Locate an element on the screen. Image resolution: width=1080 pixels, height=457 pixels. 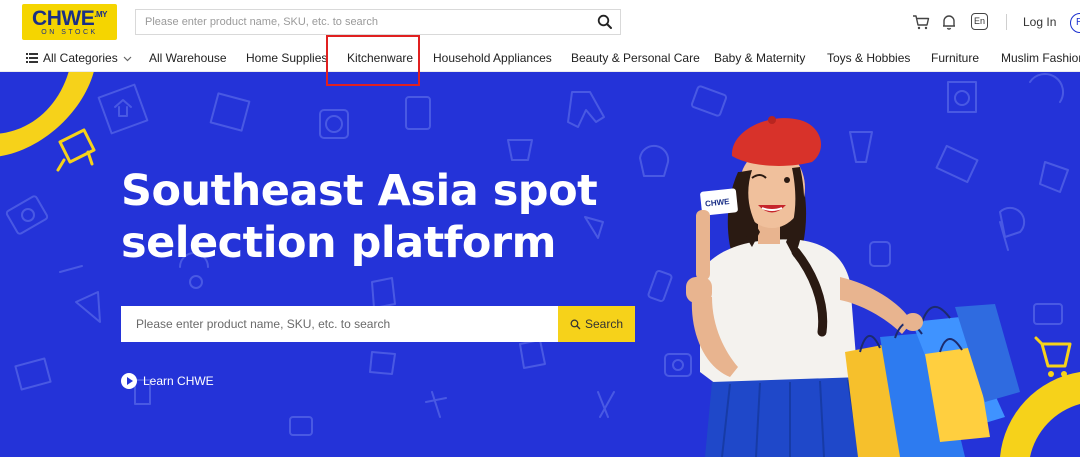
site-header: CHWE.MY ON STOCK En Log In R is located at coordinates (540, 22).